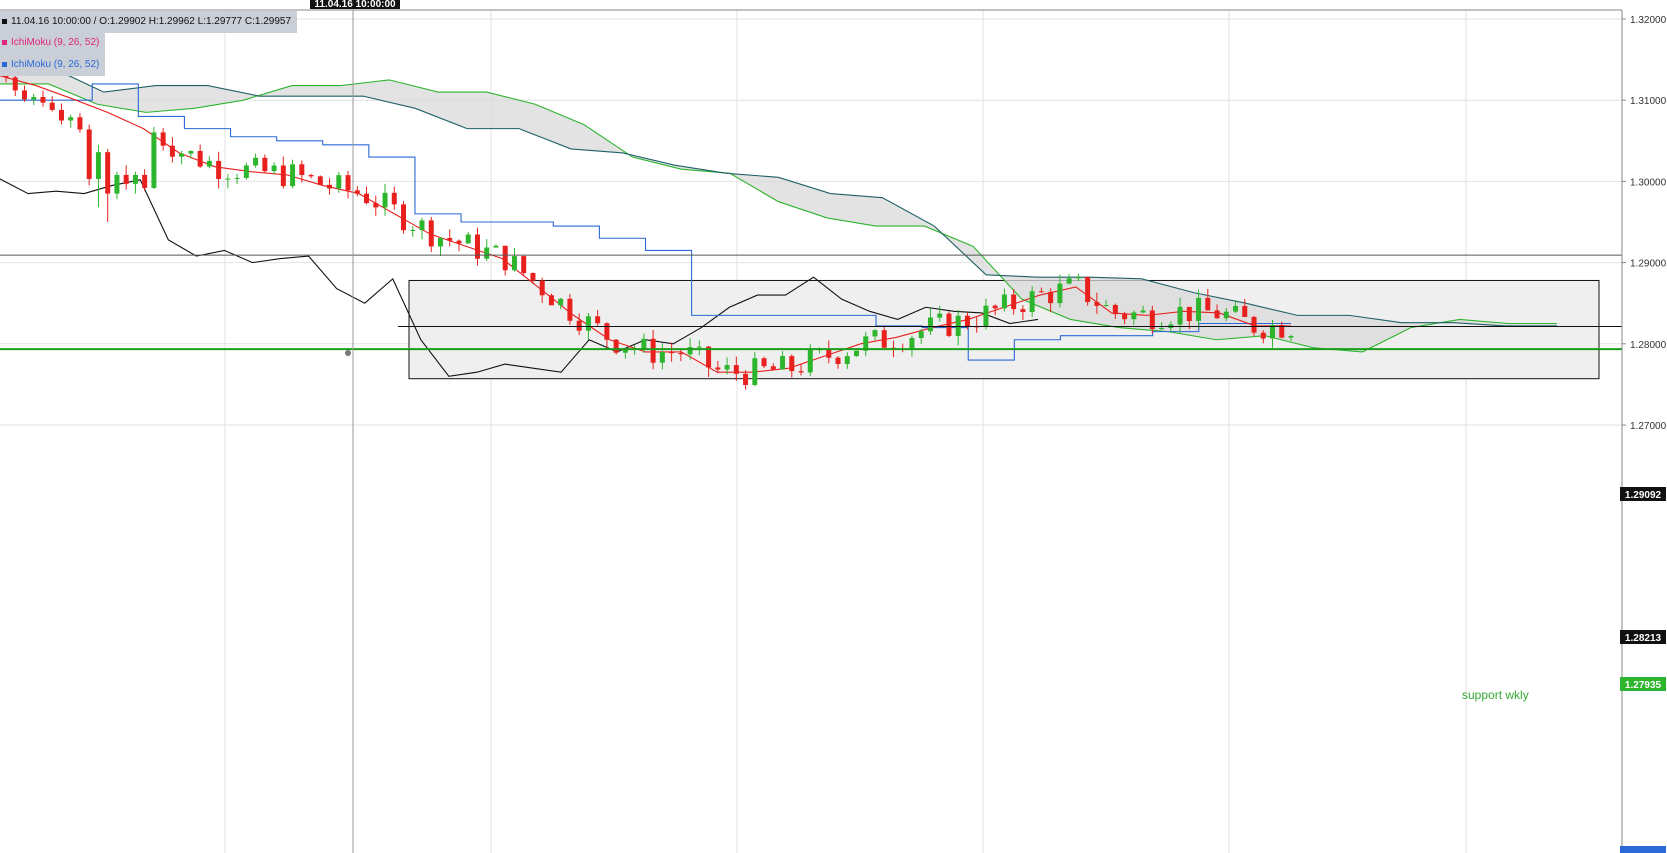  I want to click on ichimoku-legend-2: IchiMoku (9, 26, 52), so click(53, 65).